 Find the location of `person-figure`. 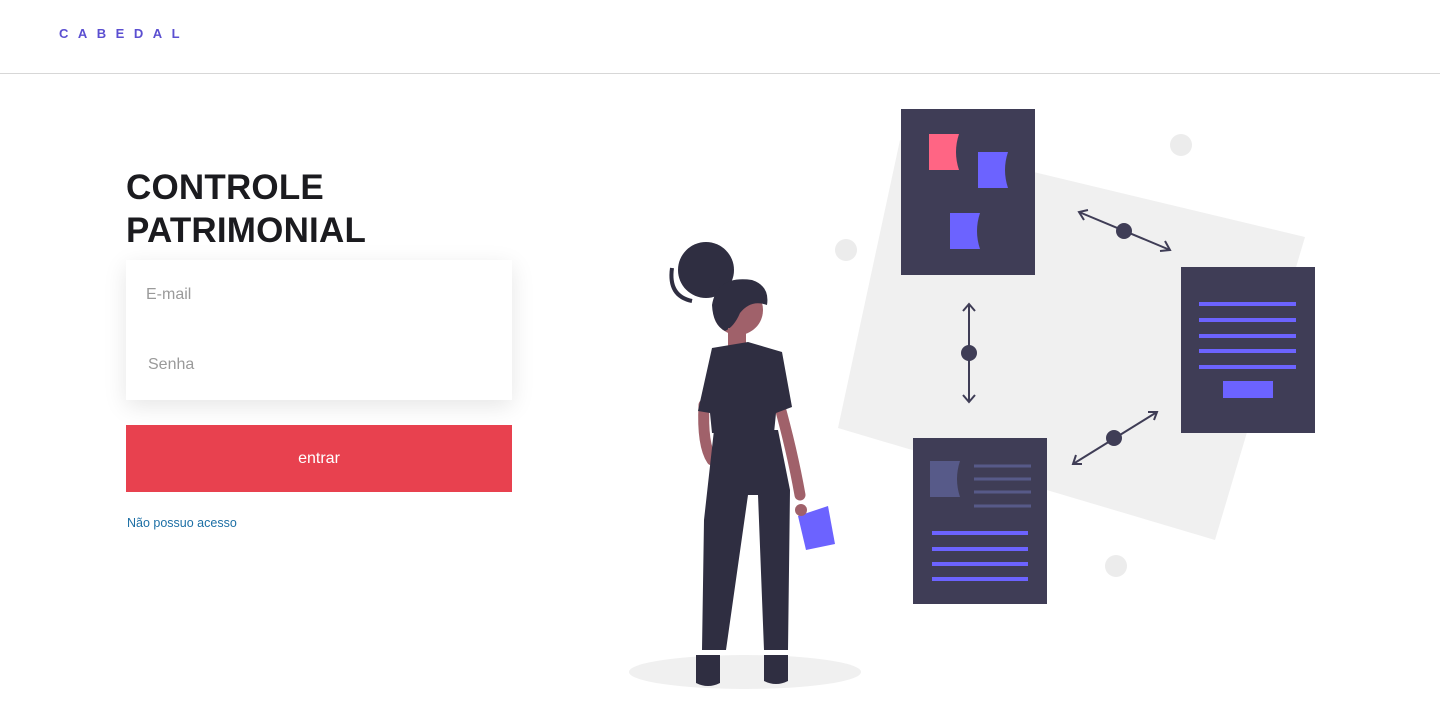

person-figure is located at coordinates (752, 464).